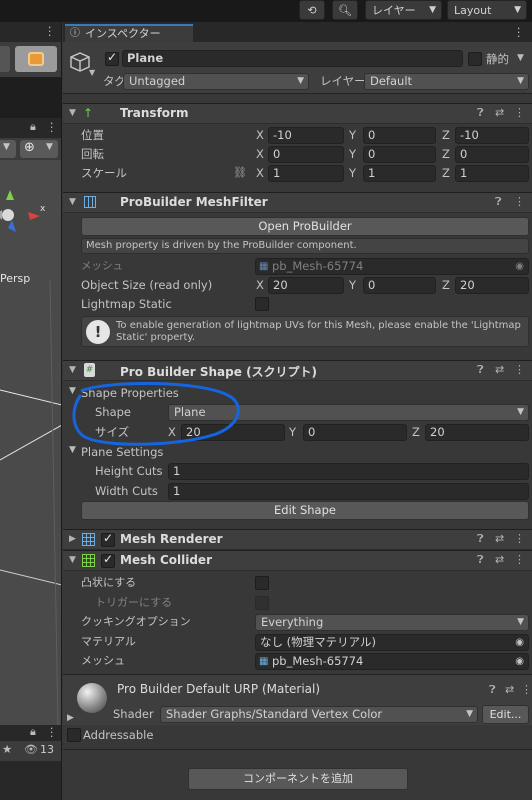 The width and height of the screenshot is (532, 800). What do you see at coordinates (112, 58) in the screenshot?
I see `object-active-checkbox` at bounding box center [112, 58].